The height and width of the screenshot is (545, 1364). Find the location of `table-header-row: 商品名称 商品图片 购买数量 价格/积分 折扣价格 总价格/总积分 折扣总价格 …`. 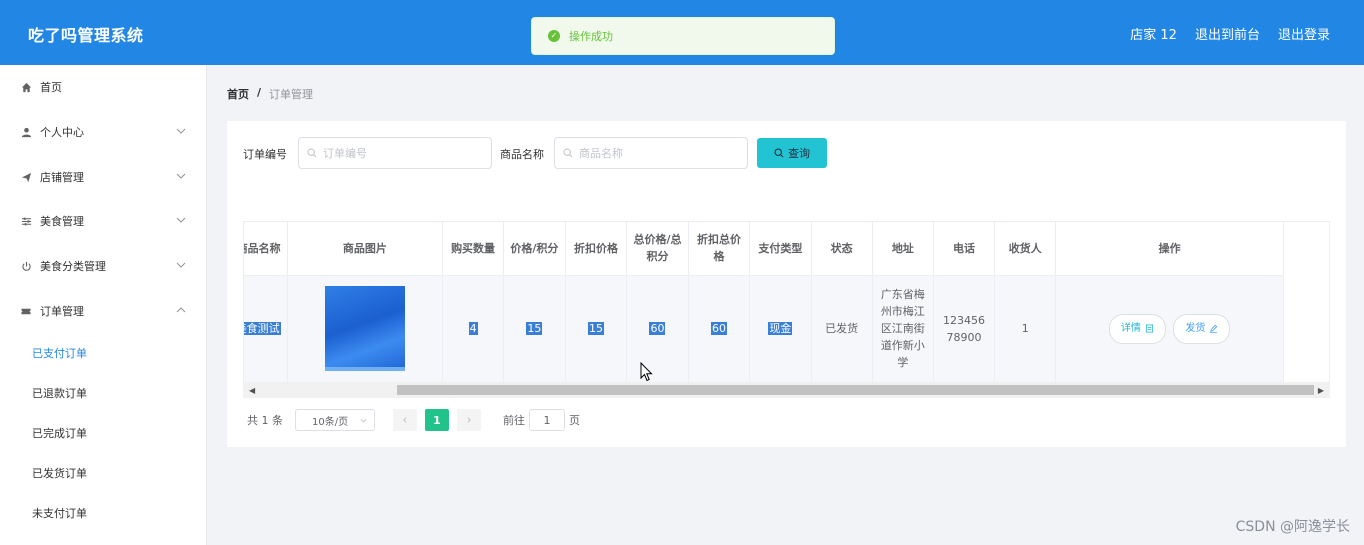

table-header-row: 商品名称 商品图片 购买数量 价格/积分 折扣价格 总价格/总积分 折扣总价格 … is located at coordinates (764, 249).